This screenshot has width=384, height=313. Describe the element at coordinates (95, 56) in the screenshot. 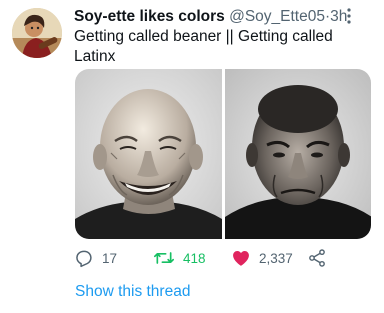

I see `tweet-text-line-2: Latinx` at that location.